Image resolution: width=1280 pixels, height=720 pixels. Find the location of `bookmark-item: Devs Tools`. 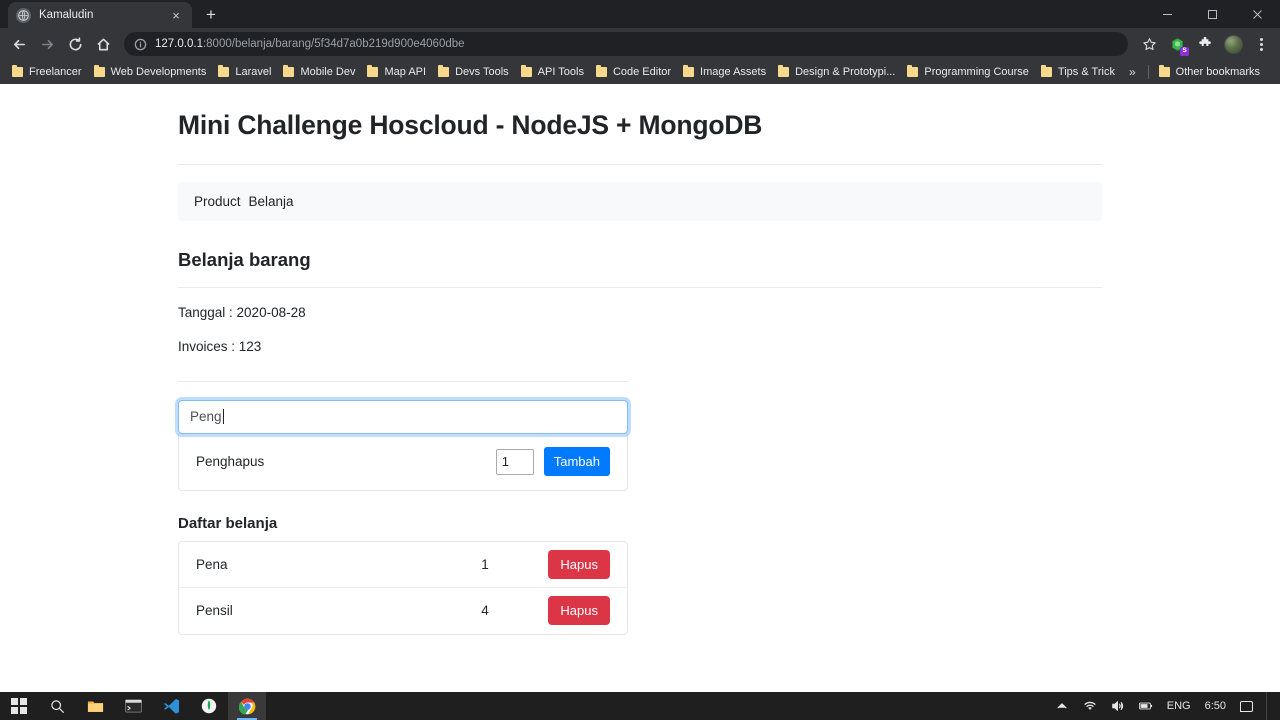

bookmark-item: Devs Tools is located at coordinates (473, 72).